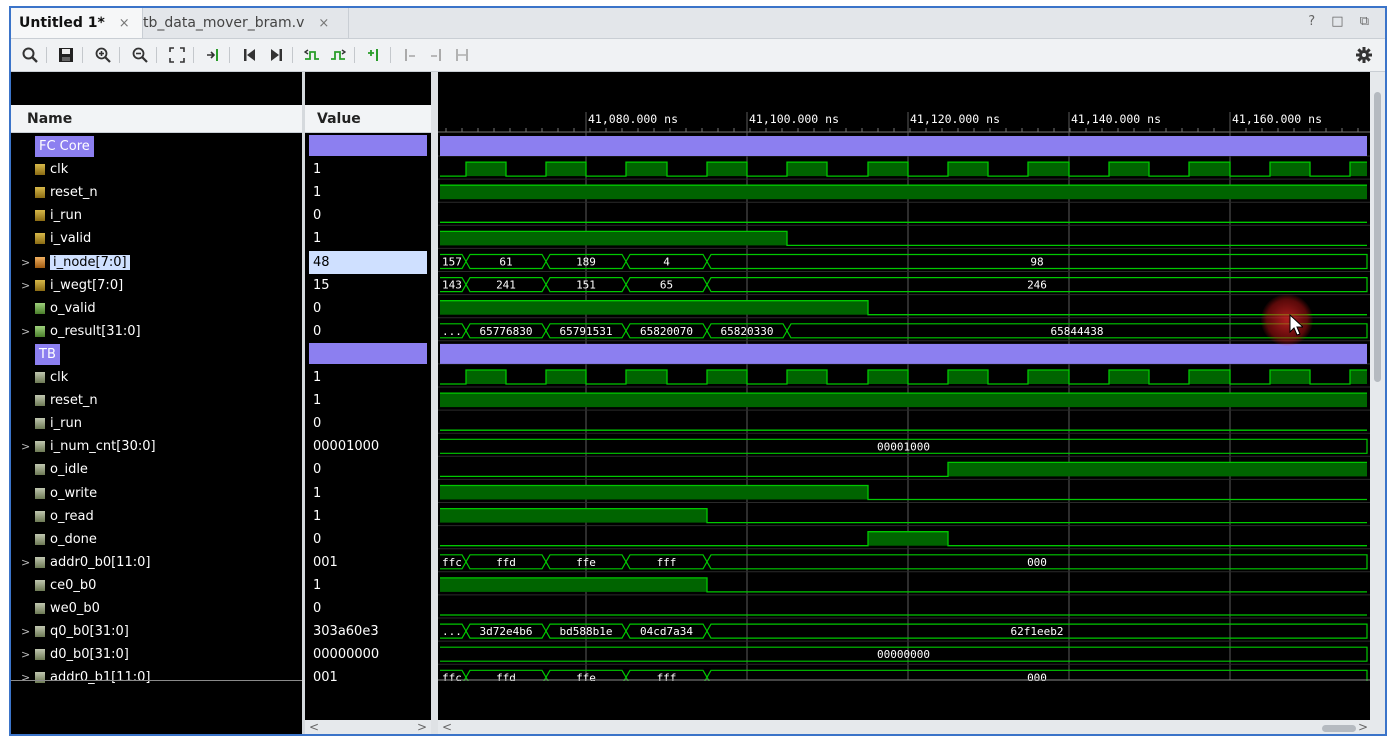 This screenshot has height=744, width=1394. Describe the element at coordinates (436, 55) in the screenshot. I see `next-marker-icon` at that location.